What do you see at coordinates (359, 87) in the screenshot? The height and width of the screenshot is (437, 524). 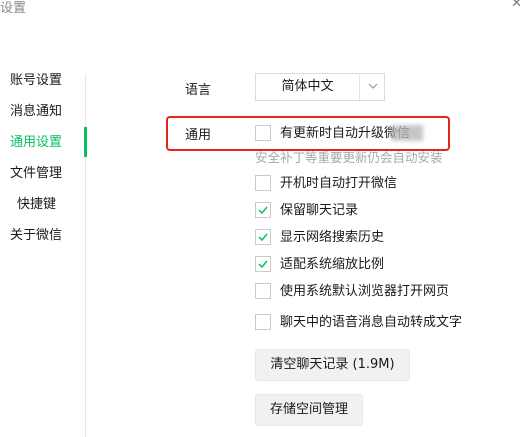 I see `select-divider` at bounding box center [359, 87].